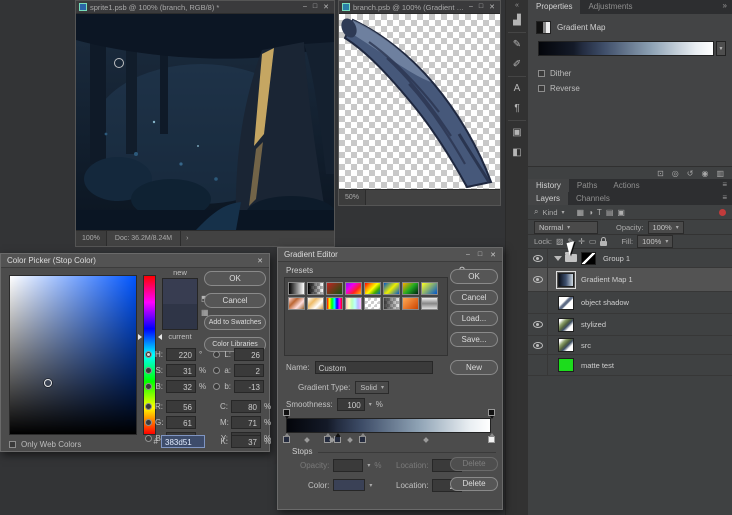 The image size is (732, 515). Describe the element at coordinates (607, 279) in the screenshot. I see `layer-name: Gradient Map 1` at that location.